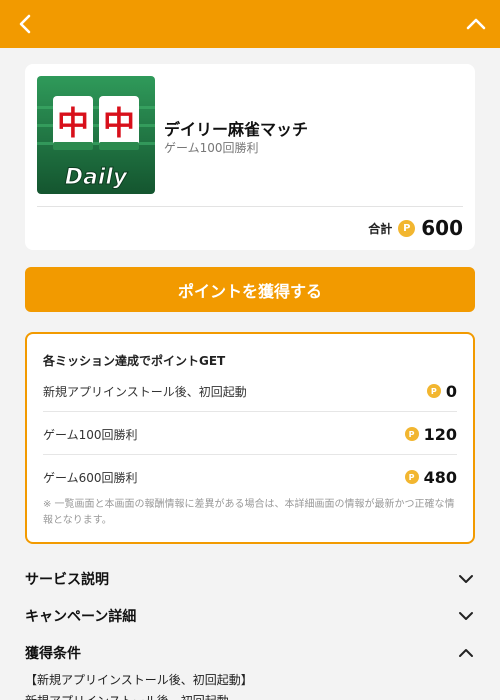 This screenshot has height=700, width=500. Describe the element at coordinates (90, 434) in the screenshot. I see `mission-label: ゲーム100回勝利` at that location.